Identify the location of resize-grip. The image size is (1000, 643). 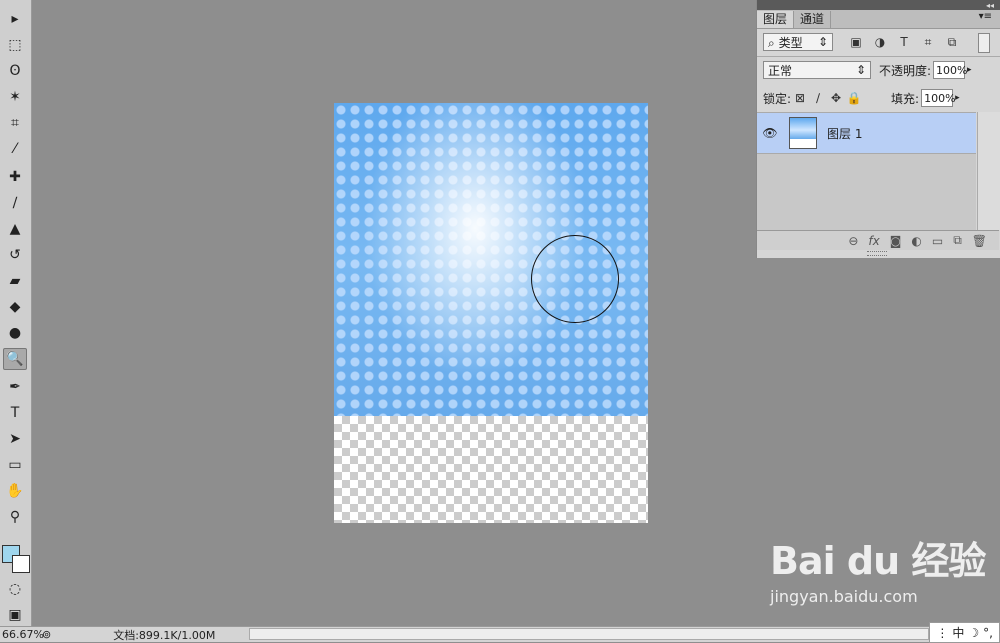
(877, 253).